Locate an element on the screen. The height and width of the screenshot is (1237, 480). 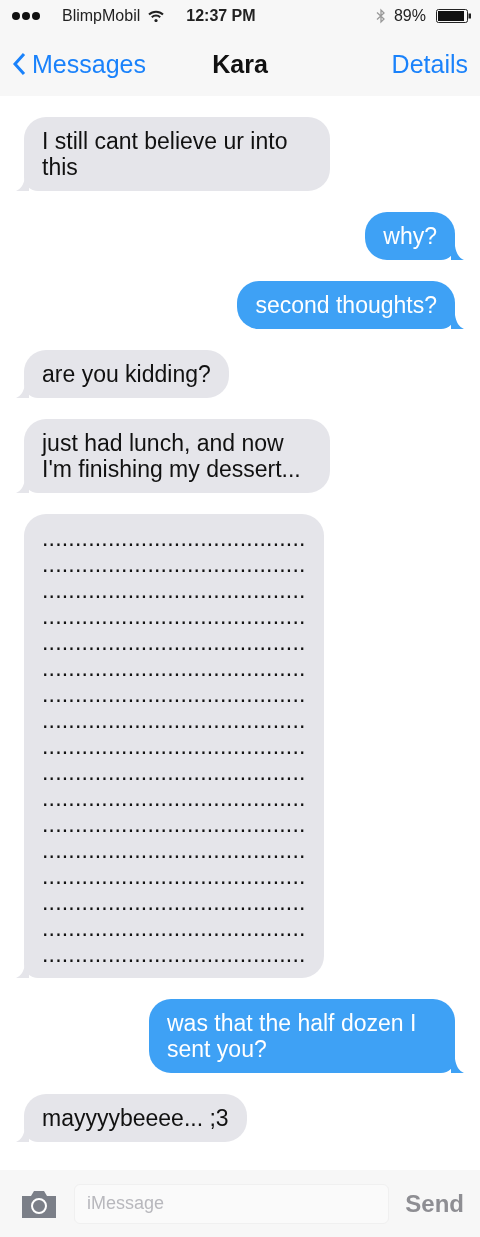
clock-time: 12:37 PM is located at coordinates (221, 16).